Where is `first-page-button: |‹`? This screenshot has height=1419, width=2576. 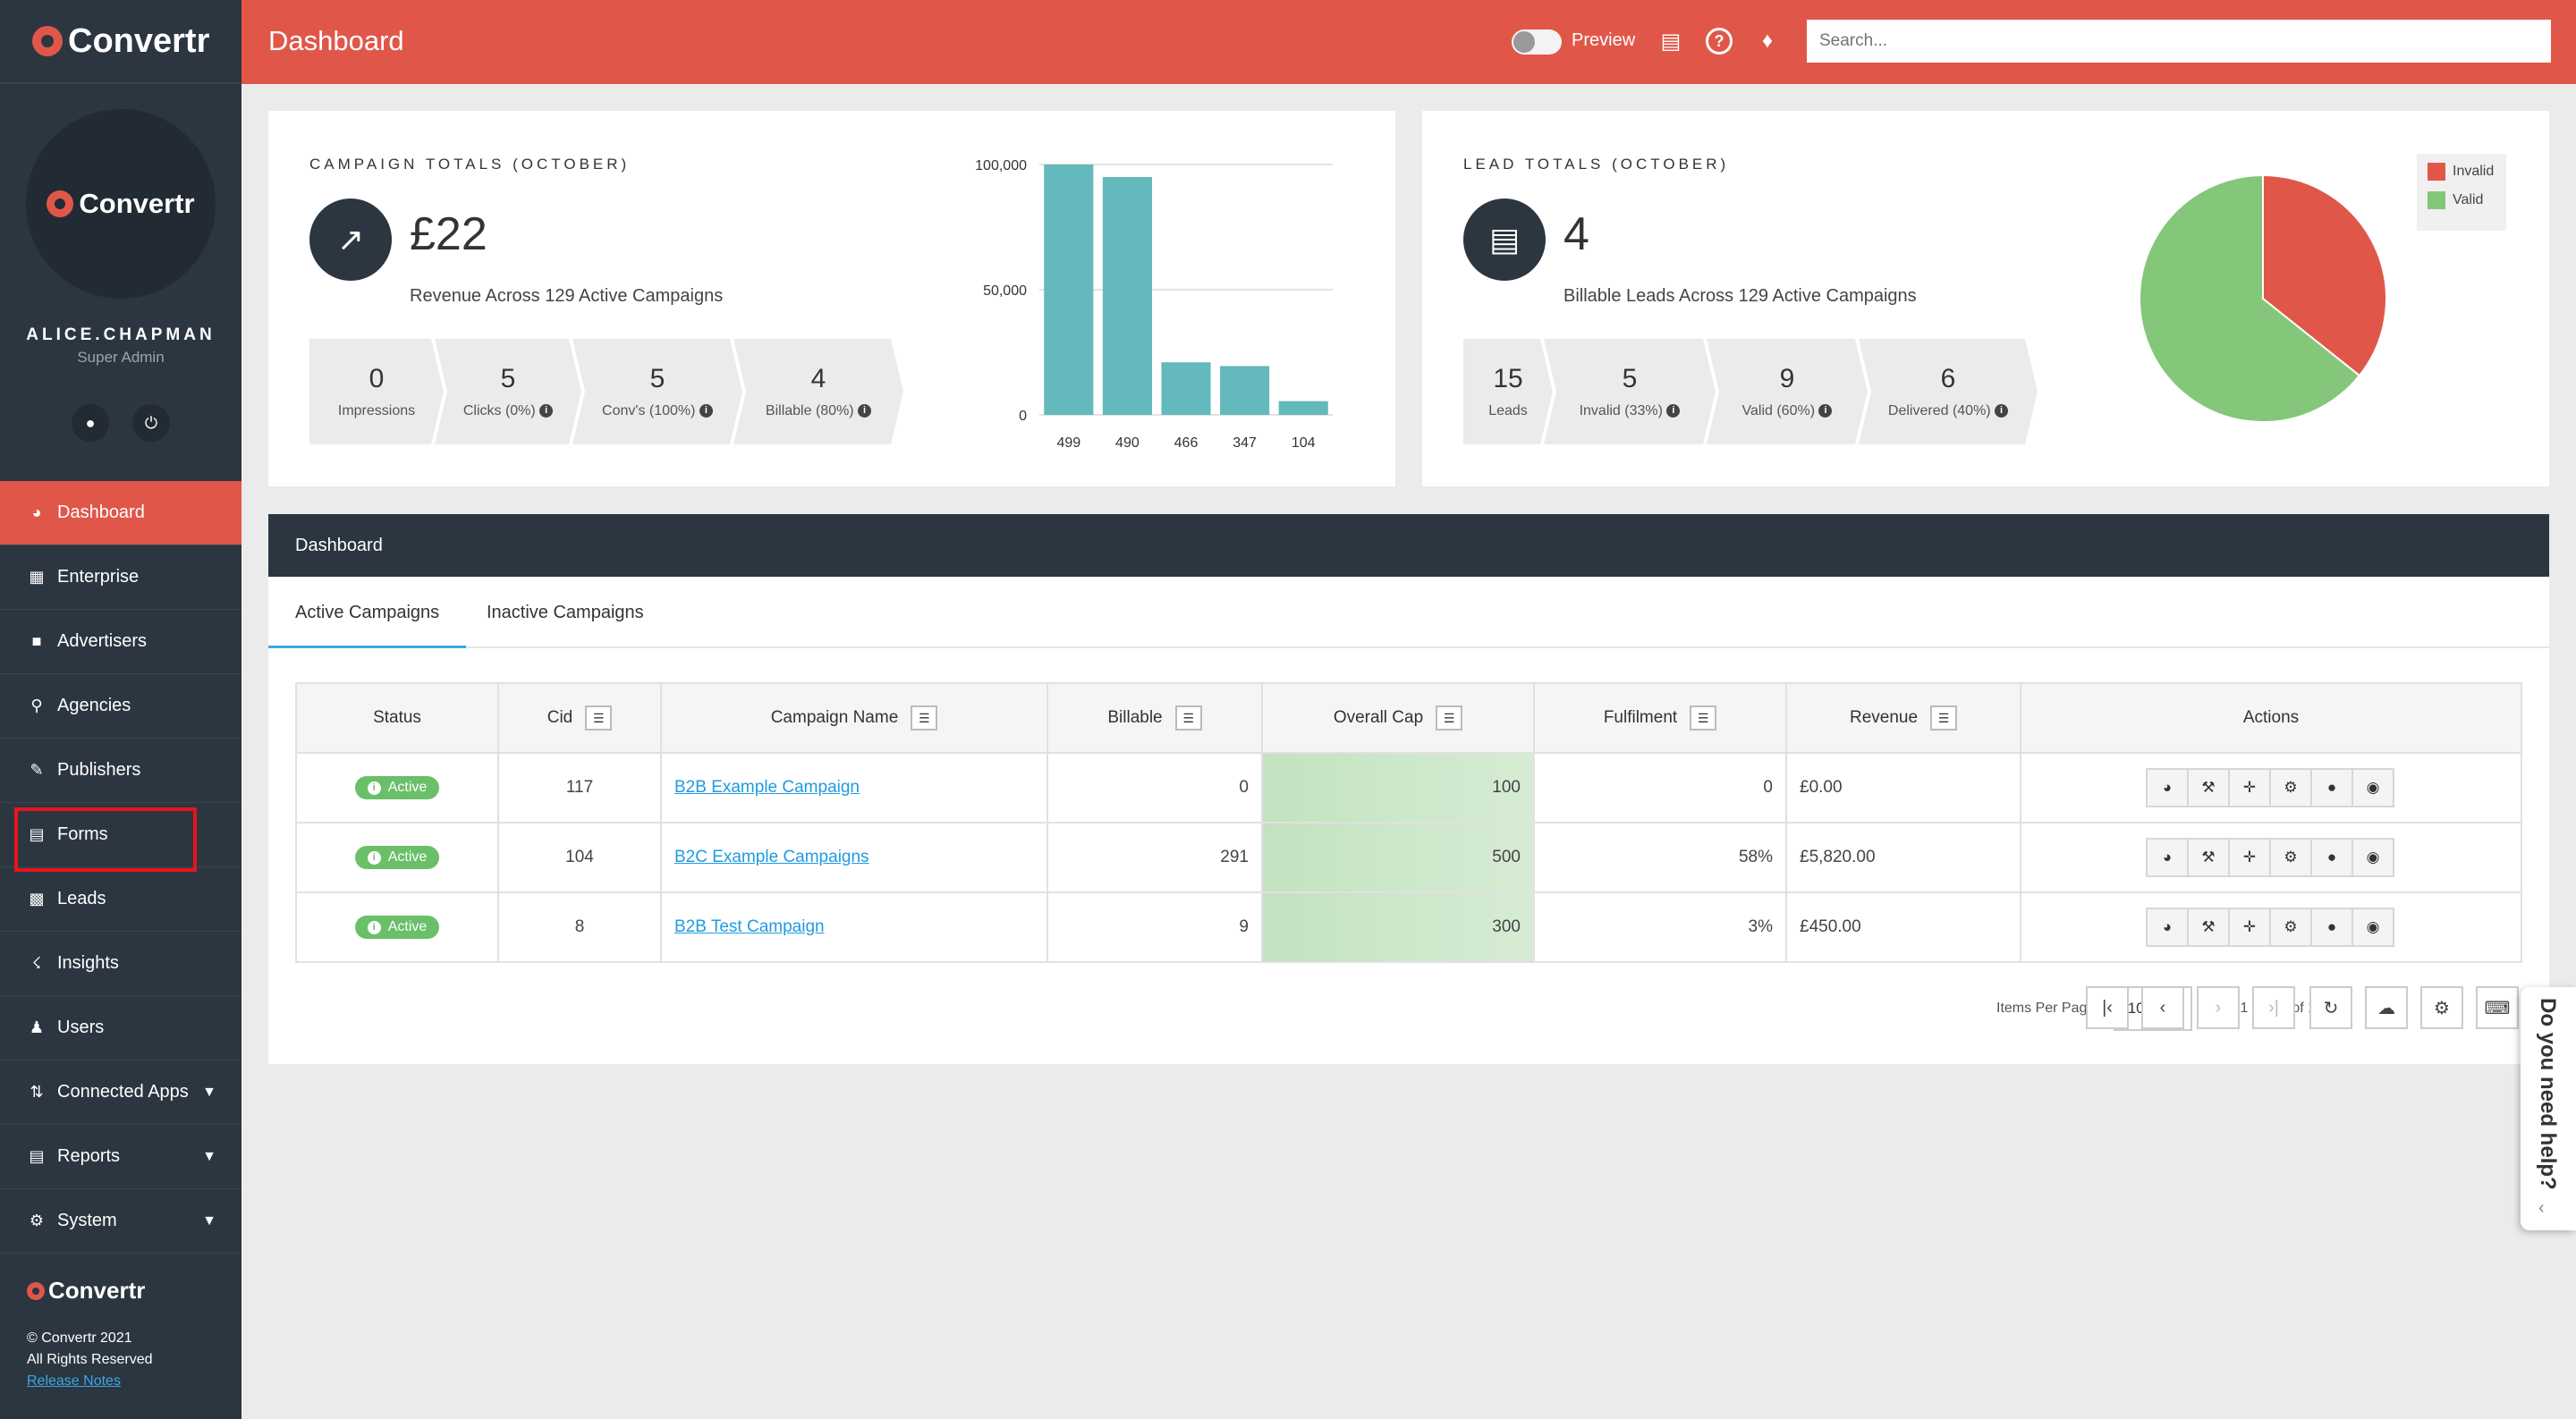
first-page-button: |‹ is located at coordinates (2107, 1007).